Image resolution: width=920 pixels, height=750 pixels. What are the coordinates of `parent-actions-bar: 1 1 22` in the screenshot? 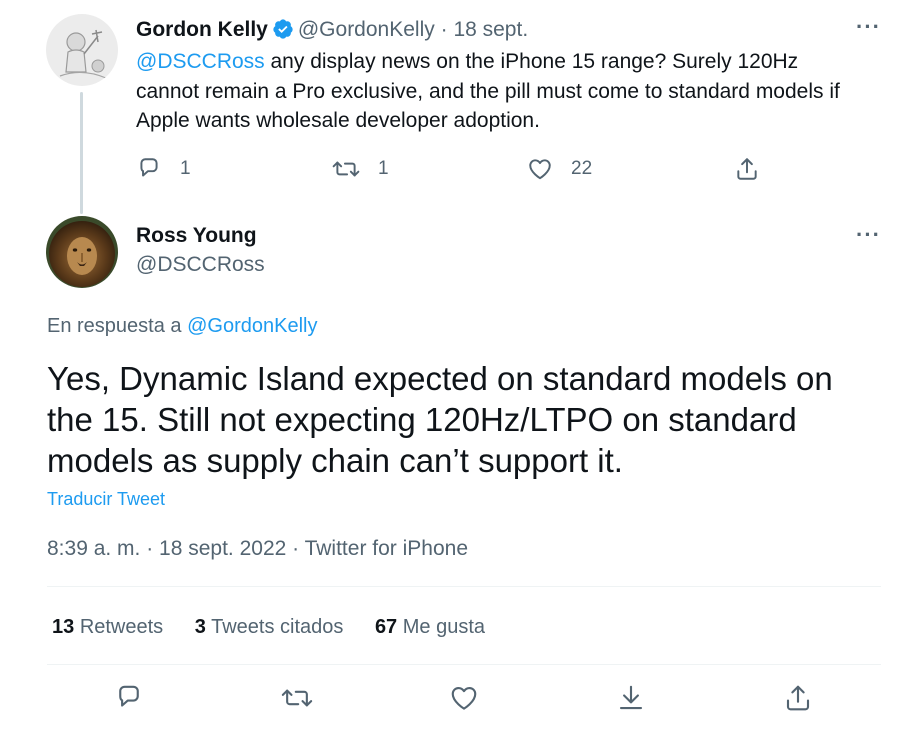 It's located at (456, 169).